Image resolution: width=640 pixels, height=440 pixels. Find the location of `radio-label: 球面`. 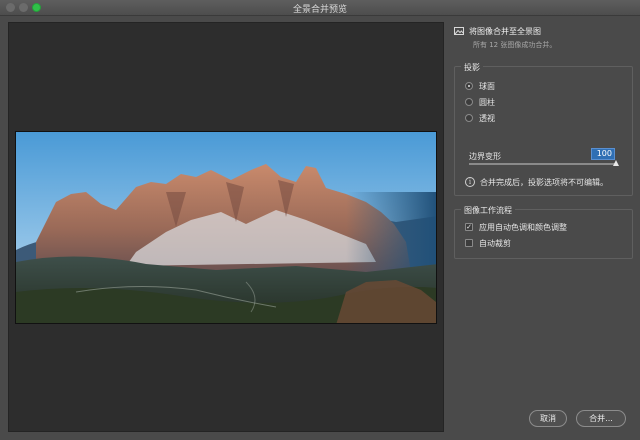

radio-label: 球面 is located at coordinates (487, 86).